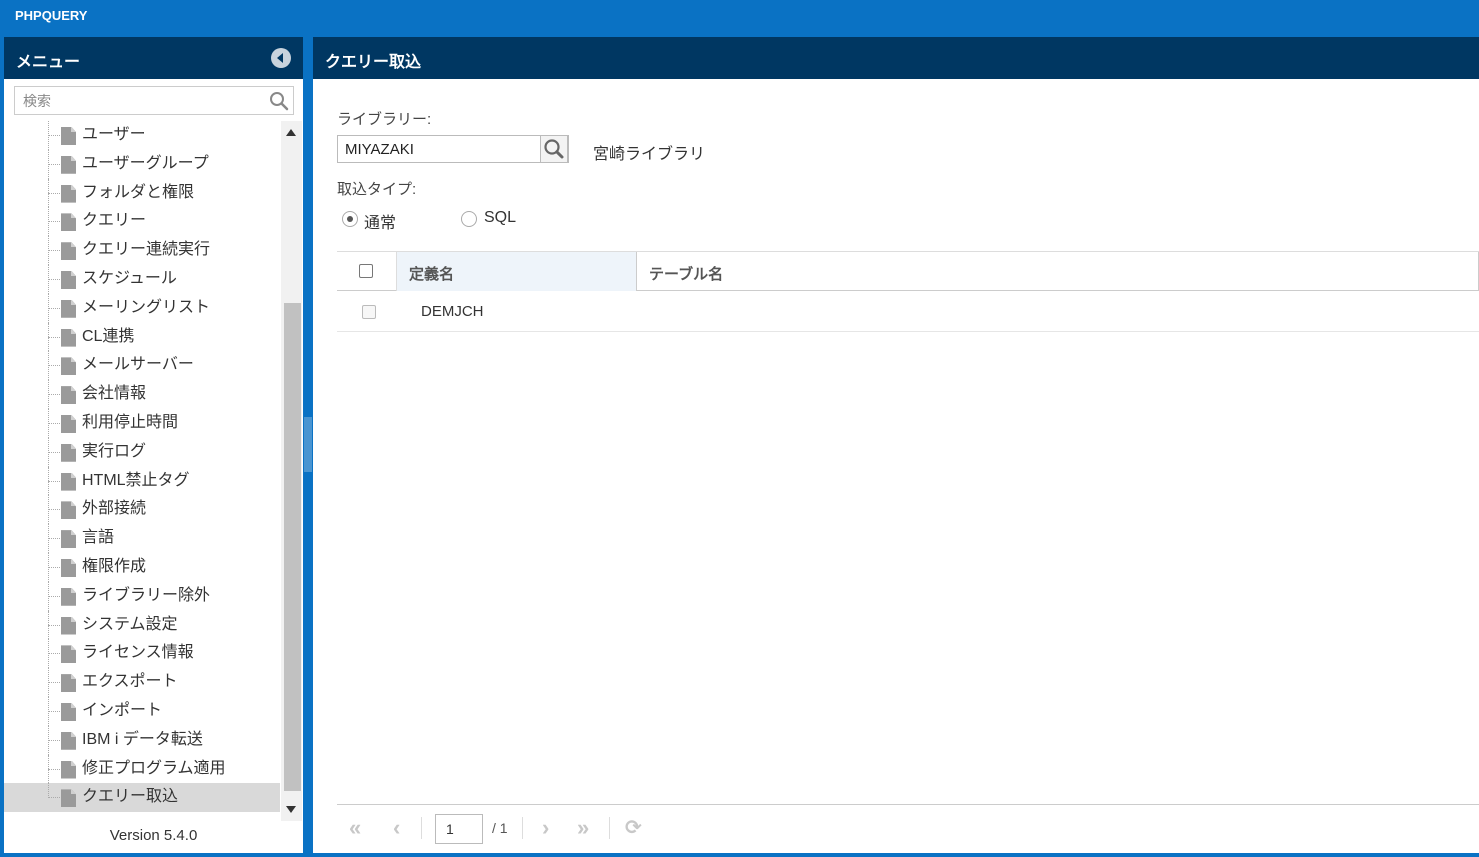  I want to click on sidebar-item-html-banned-tags: HTML禁止タグ, so click(142, 481).